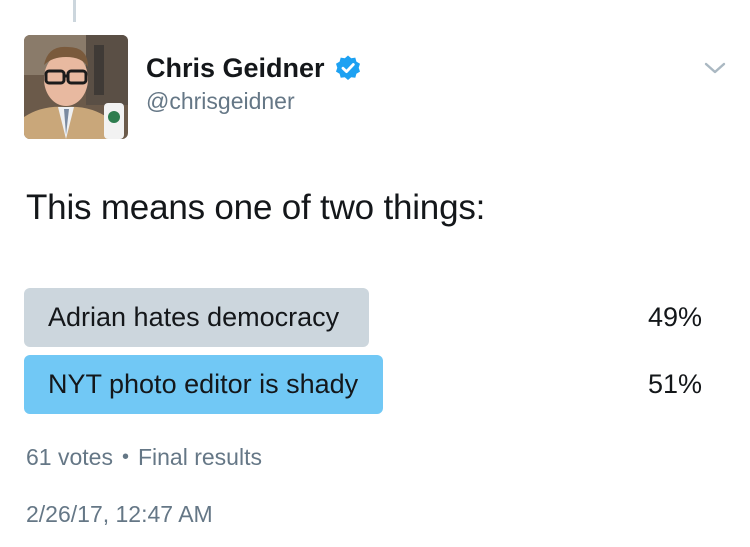  Describe the element at coordinates (69, 457) in the screenshot. I see `poll-vote-count: 61 votes` at that location.